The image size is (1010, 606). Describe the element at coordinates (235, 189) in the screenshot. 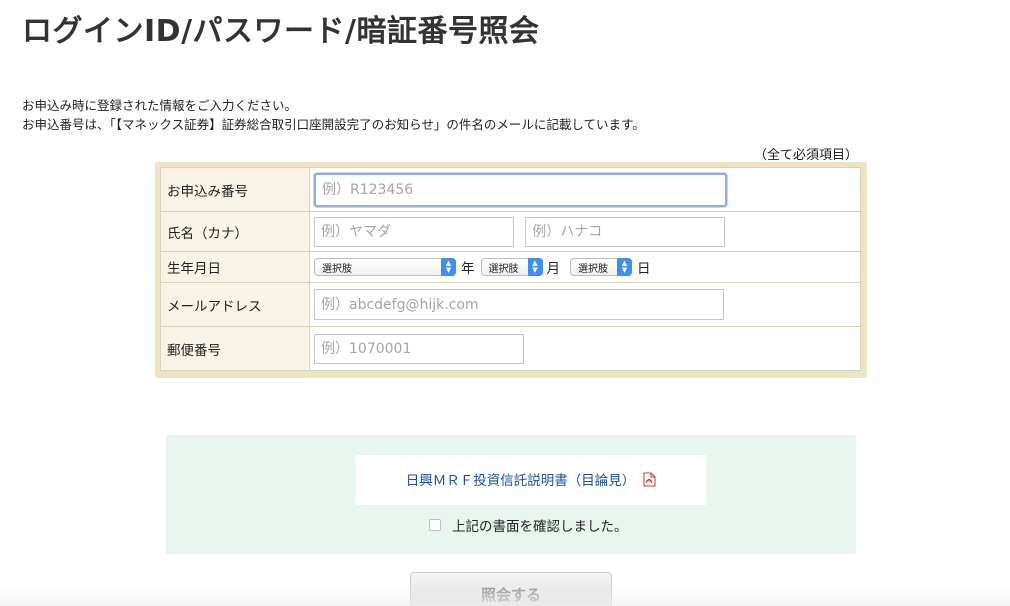

I see `application-number-label: お申込み番号` at that location.